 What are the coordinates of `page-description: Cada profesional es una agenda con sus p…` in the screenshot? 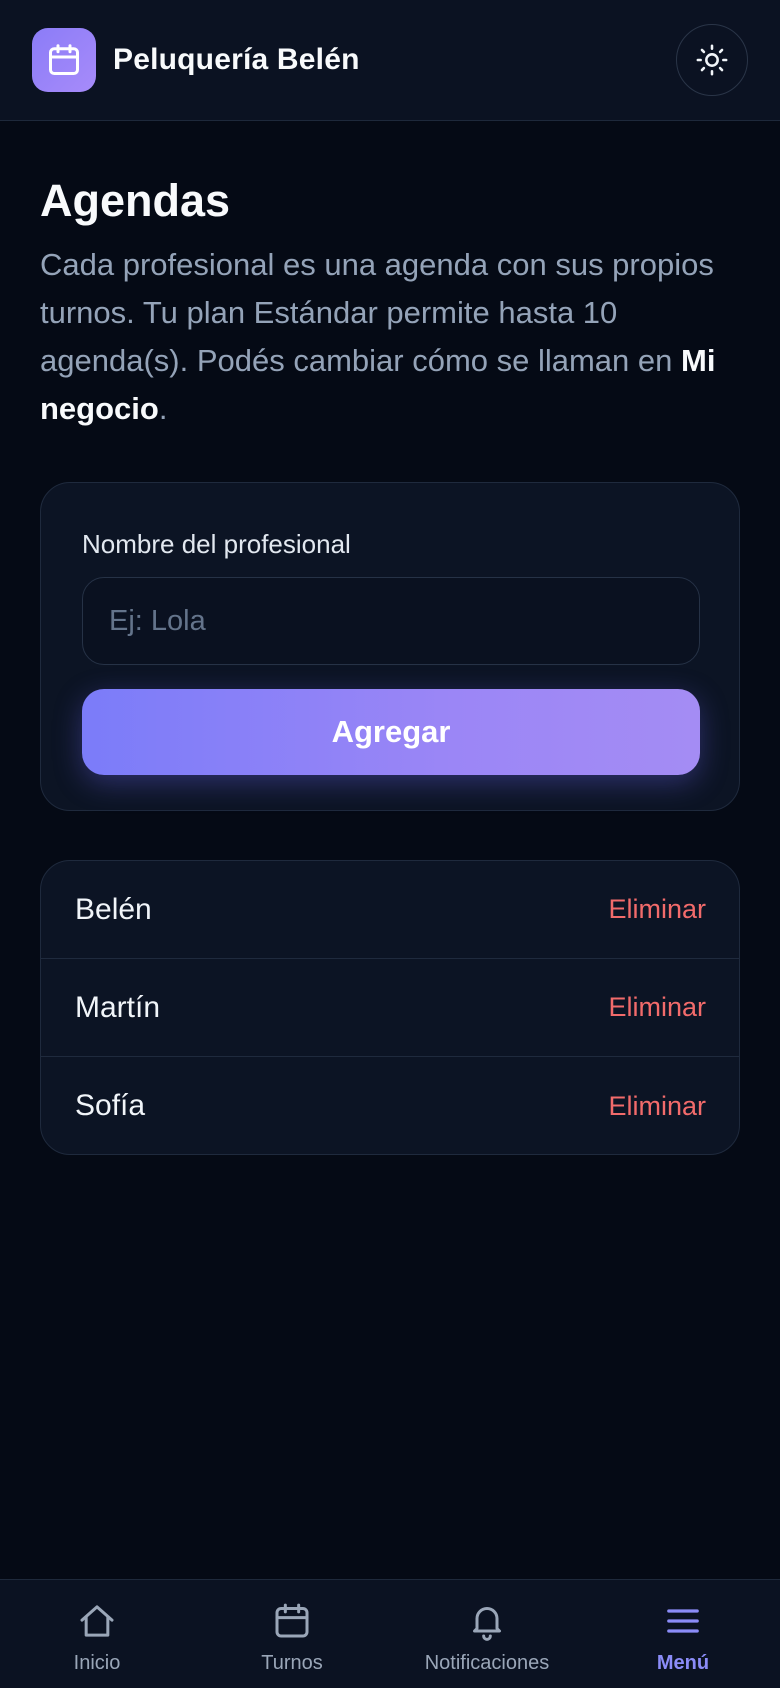 It's located at (390, 337).